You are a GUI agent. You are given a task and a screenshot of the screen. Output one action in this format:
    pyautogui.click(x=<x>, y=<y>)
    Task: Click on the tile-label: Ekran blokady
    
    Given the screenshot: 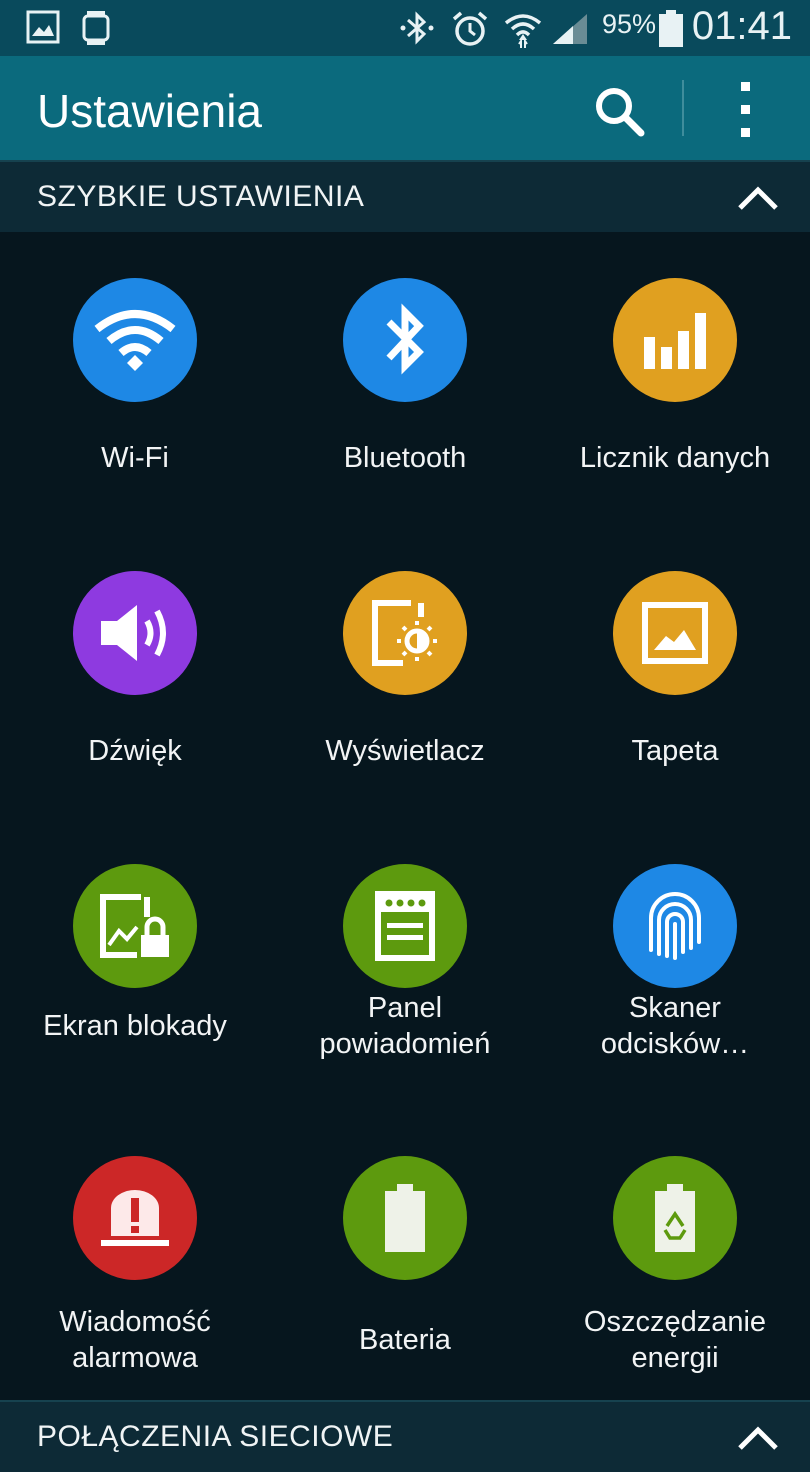 What is the action you would take?
    pyautogui.click(x=135, y=1026)
    